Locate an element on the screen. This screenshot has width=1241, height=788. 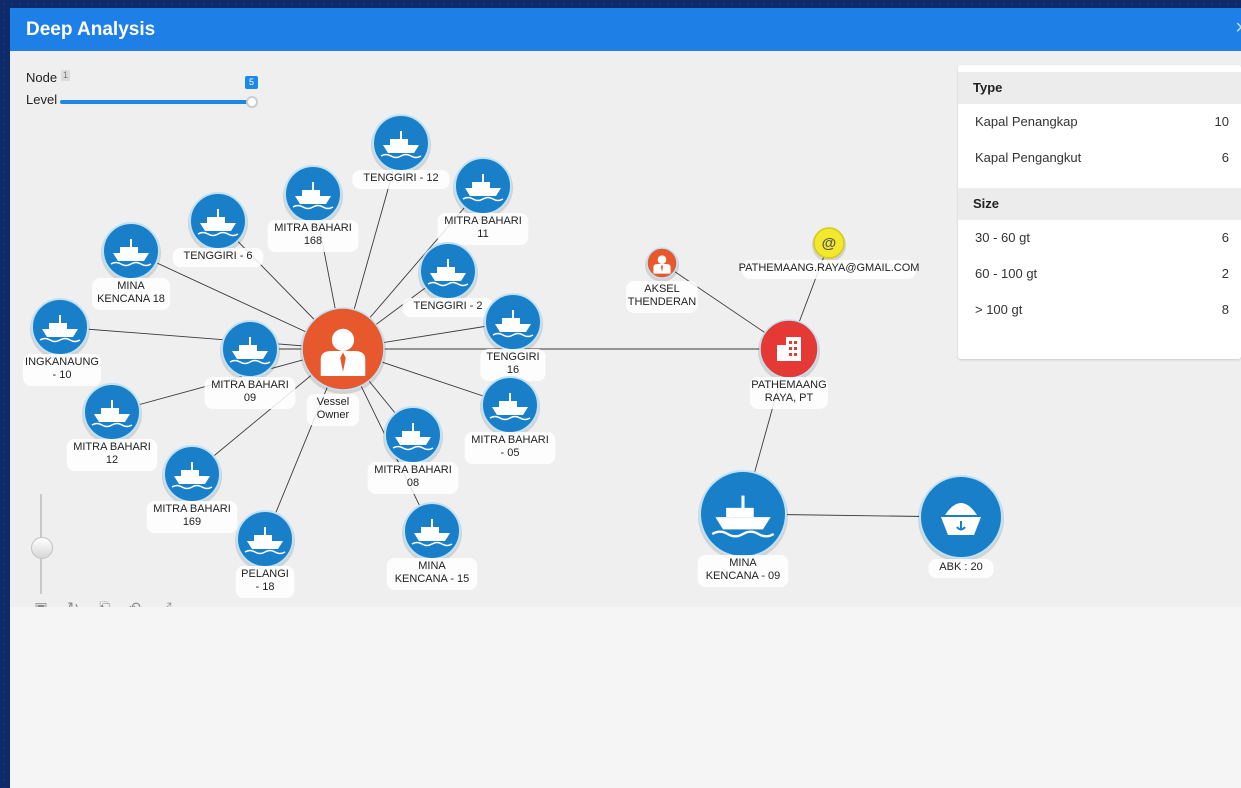
node-label: - 18 is located at coordinates (265, 587).